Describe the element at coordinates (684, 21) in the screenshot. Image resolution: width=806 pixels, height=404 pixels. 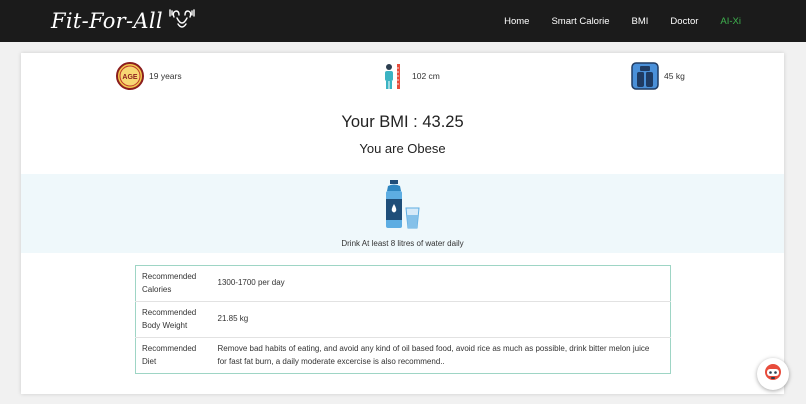
I see `nav-doctor: Doctor` at that location.